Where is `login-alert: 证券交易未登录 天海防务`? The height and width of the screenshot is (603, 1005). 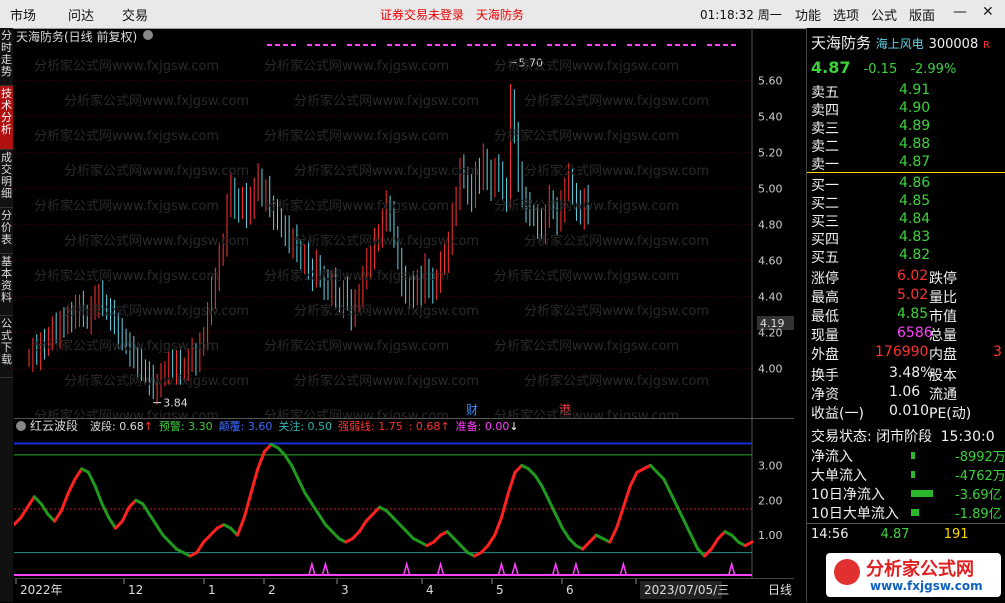 login-alert: 证券交易未登录 天海防务 is located at coordinates (456, 14).